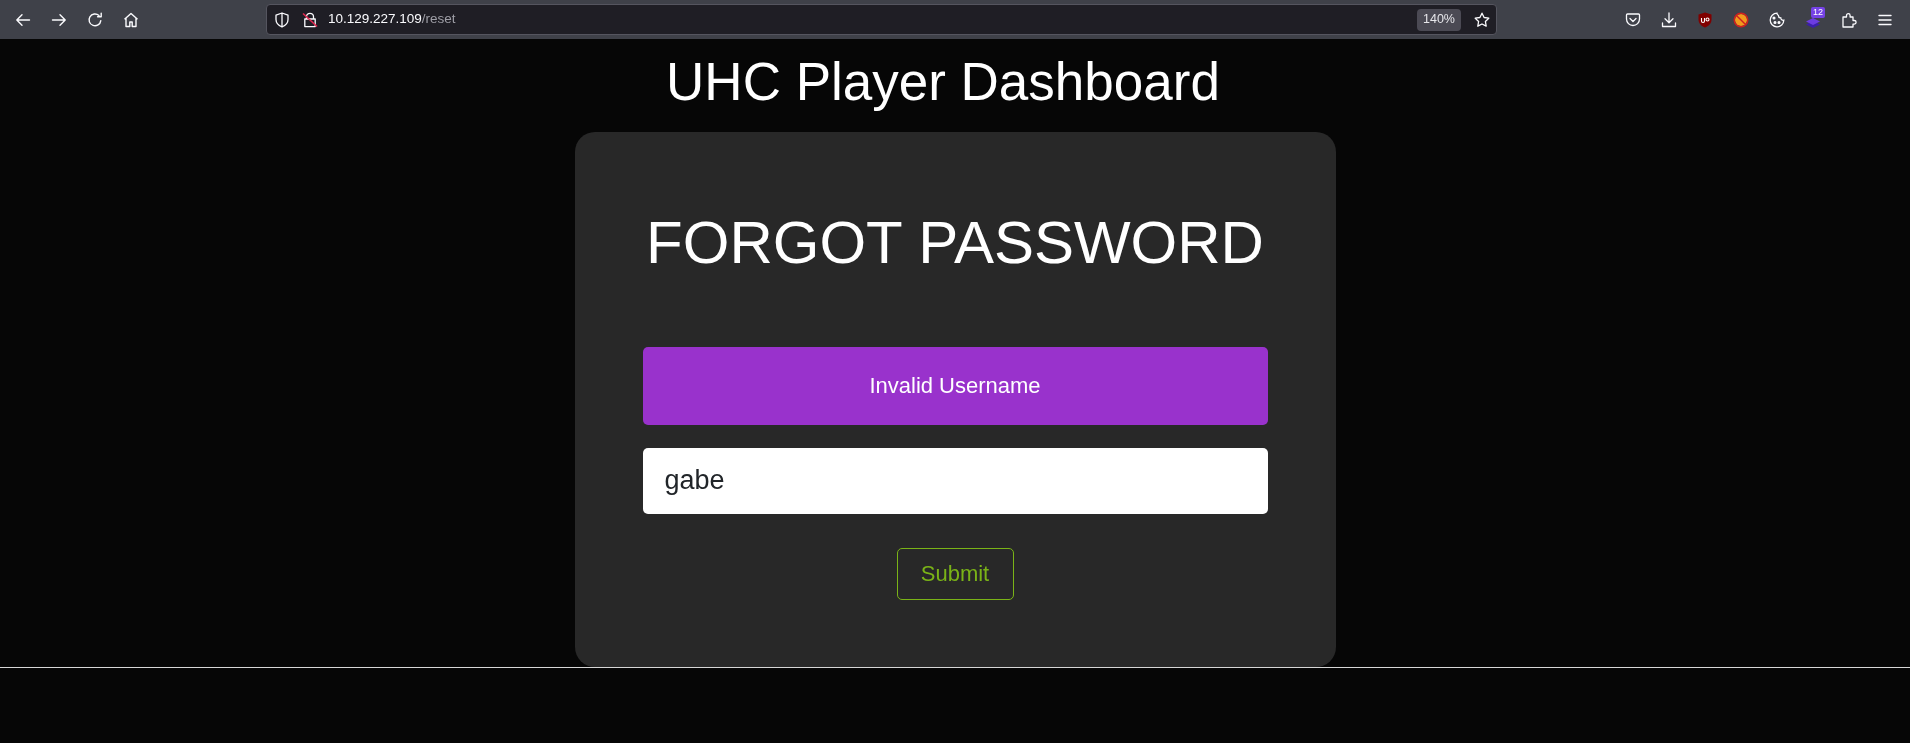 This screenshot has width=1910, height=743. I want to click on cookie-icon, so click(1777, 19).